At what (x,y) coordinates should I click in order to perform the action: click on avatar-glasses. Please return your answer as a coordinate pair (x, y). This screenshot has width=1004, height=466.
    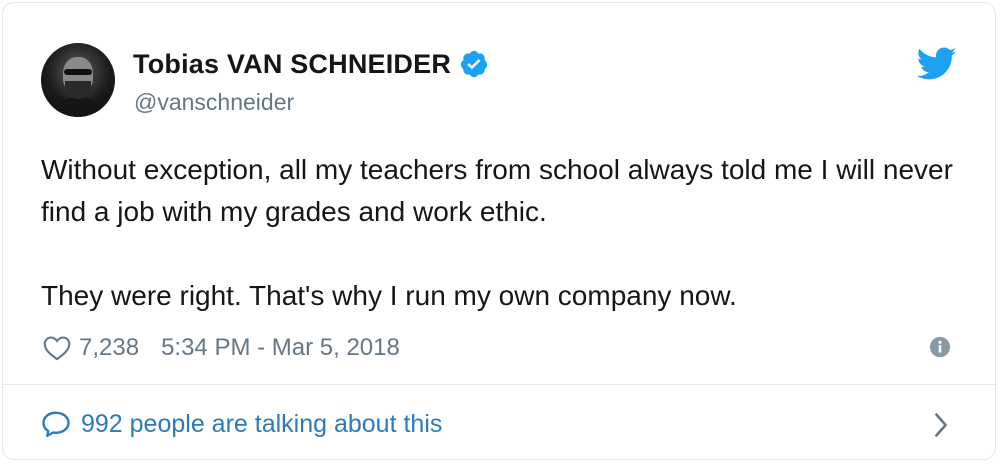
    Looking at the image, I should click on (78, 72).